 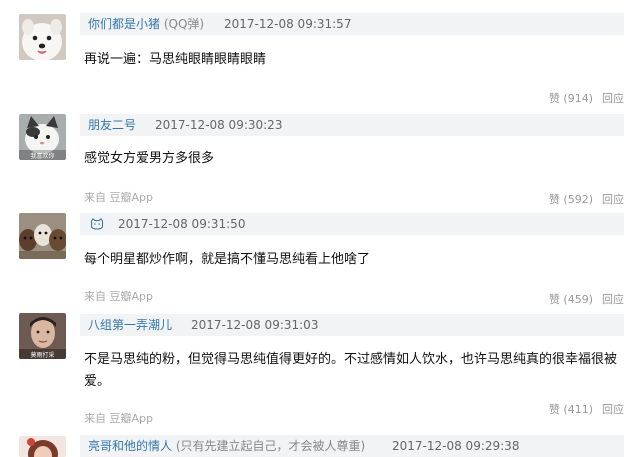 I want to click on comment-actions: 赞 (592) 回应, so click(x=586, y=199).